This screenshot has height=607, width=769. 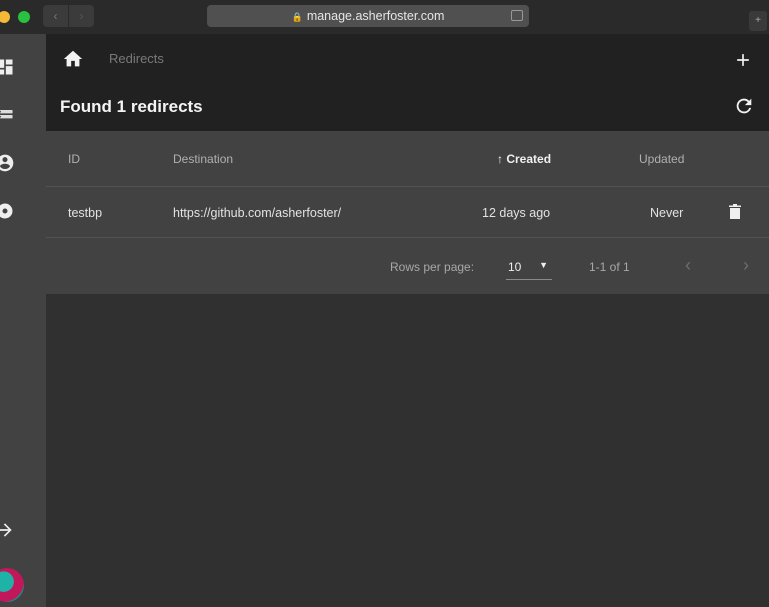 I want to click on dashboard-icon, so click(x=8, y=67).